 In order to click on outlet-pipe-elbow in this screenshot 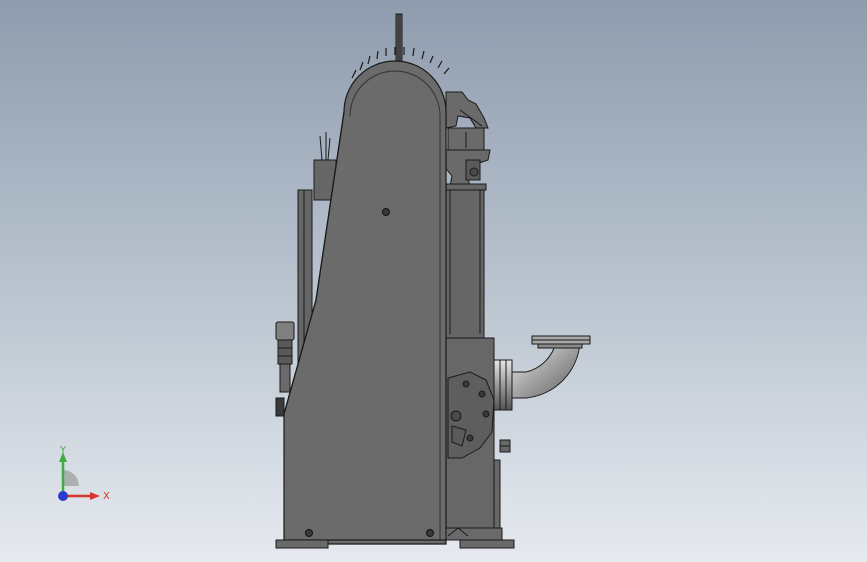, I will do `click(542, 373)`.